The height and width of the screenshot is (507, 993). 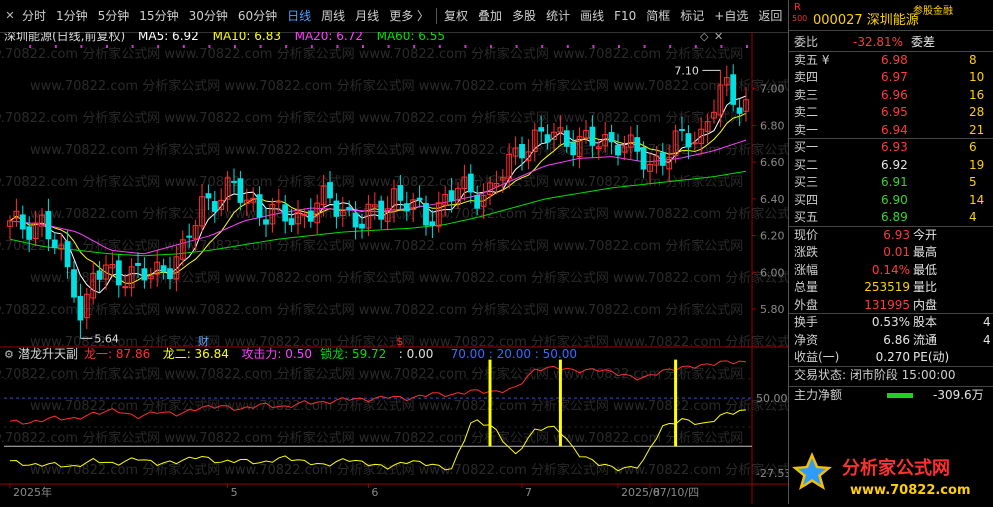 I want to click on tab-fenshi: 分时, so click(x=34, y=16).